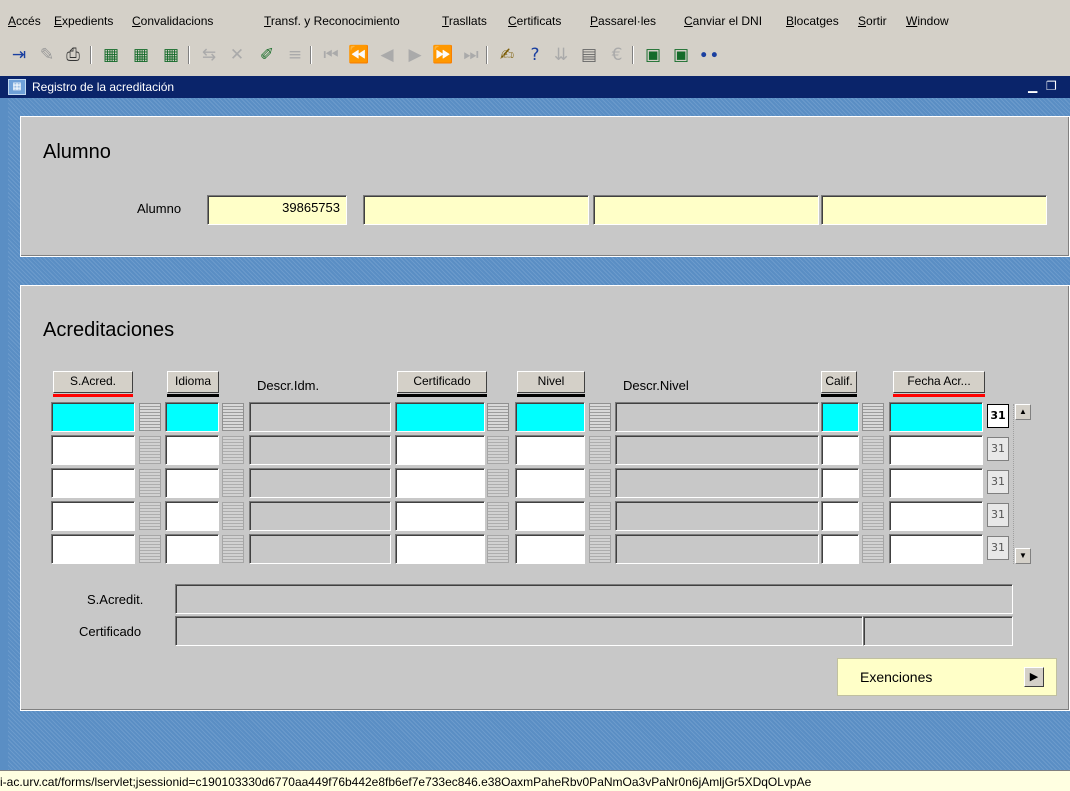 The width and height of the screenshot is (1070, 791). I want to click on exenciones-button: Exenciones ▶, so click(947, 677).